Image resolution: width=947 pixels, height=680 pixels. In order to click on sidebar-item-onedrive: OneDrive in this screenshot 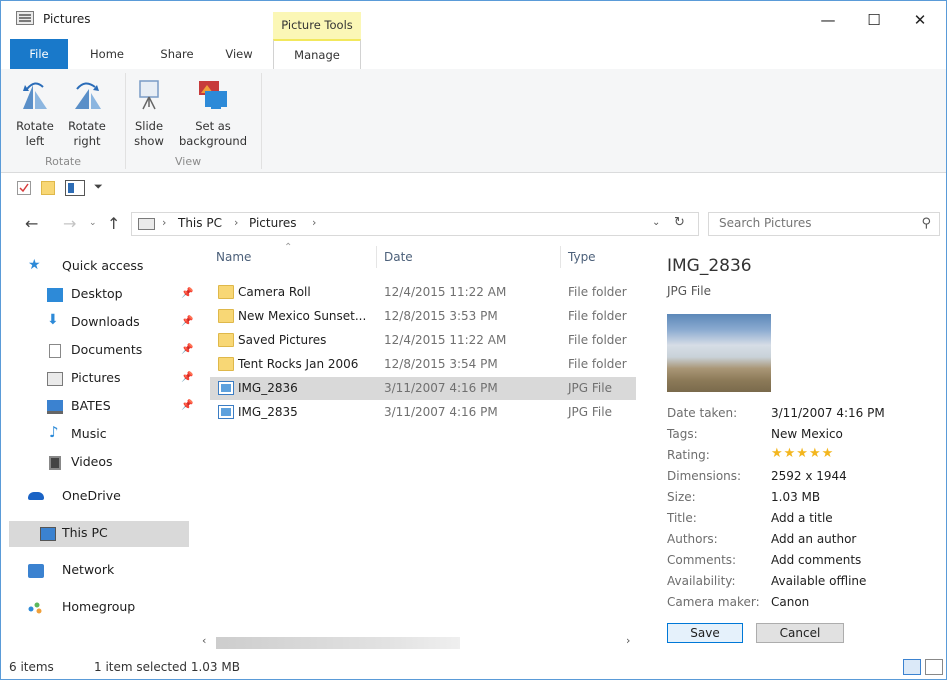, I will do `click(100, 497)`.